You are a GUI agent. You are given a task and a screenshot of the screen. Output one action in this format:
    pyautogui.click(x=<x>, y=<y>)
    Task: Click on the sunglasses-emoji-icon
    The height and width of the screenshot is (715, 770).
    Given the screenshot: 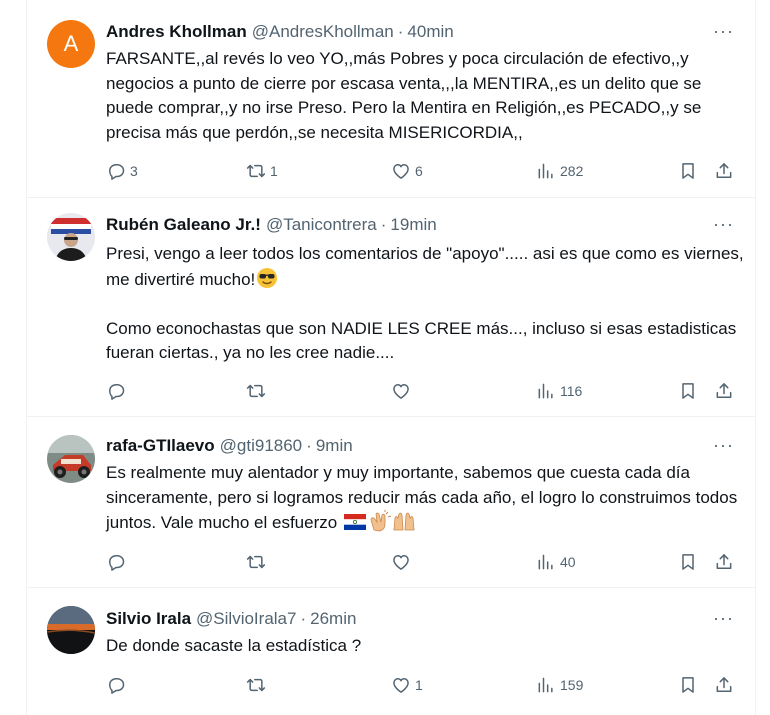 What is the action you would take?
    pyautogui.click(x=267, y=277)
    